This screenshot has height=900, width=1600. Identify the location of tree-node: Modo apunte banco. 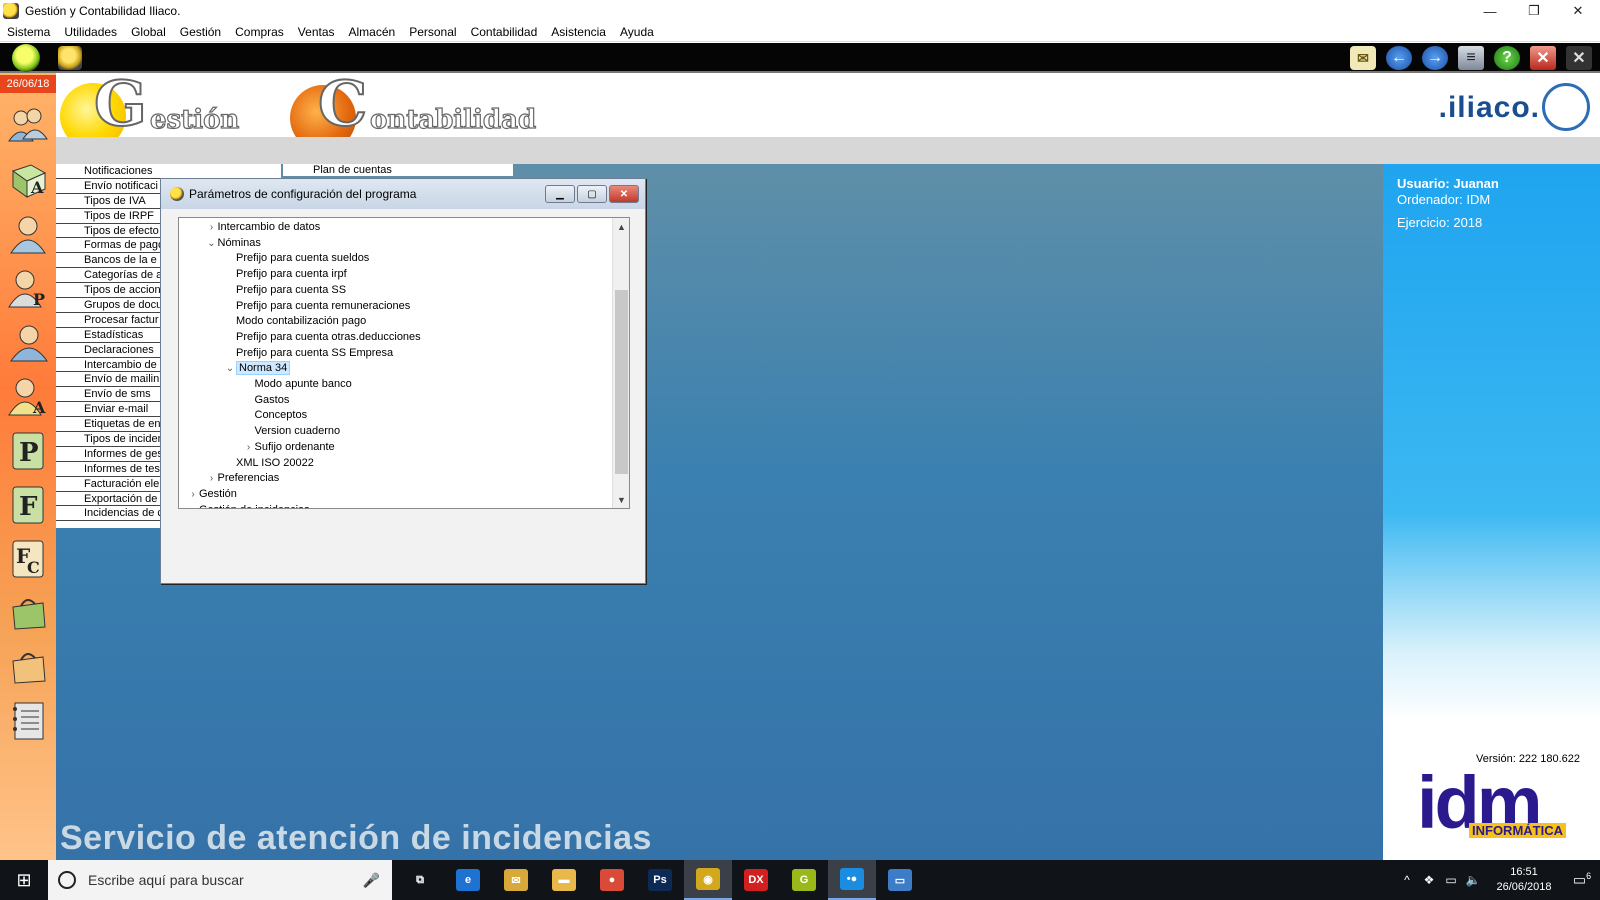
(297, 384).